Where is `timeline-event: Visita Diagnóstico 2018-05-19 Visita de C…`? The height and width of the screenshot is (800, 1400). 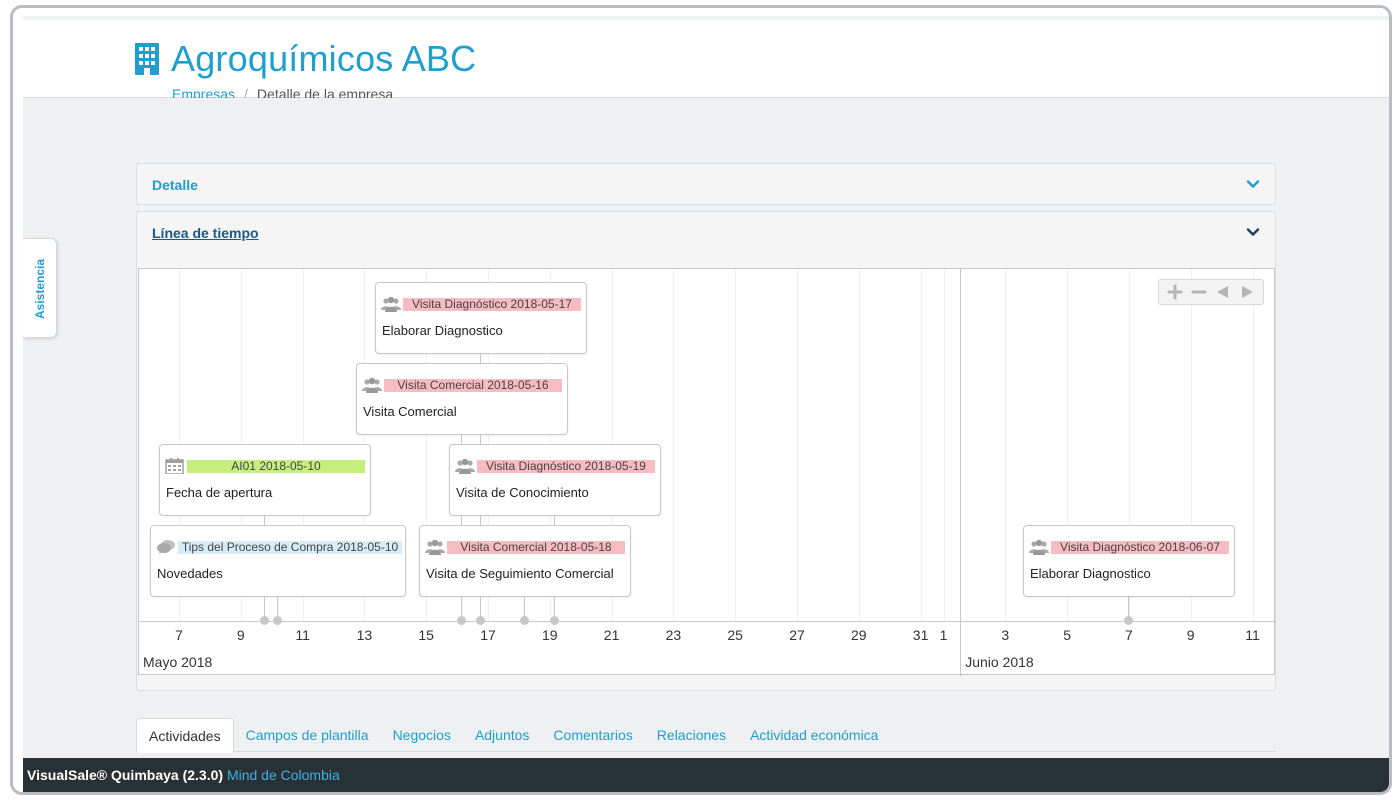 timeline-event: Visita Diagnóstico 2018-05-19 Visita de C… is located at coordinates (555, 480).